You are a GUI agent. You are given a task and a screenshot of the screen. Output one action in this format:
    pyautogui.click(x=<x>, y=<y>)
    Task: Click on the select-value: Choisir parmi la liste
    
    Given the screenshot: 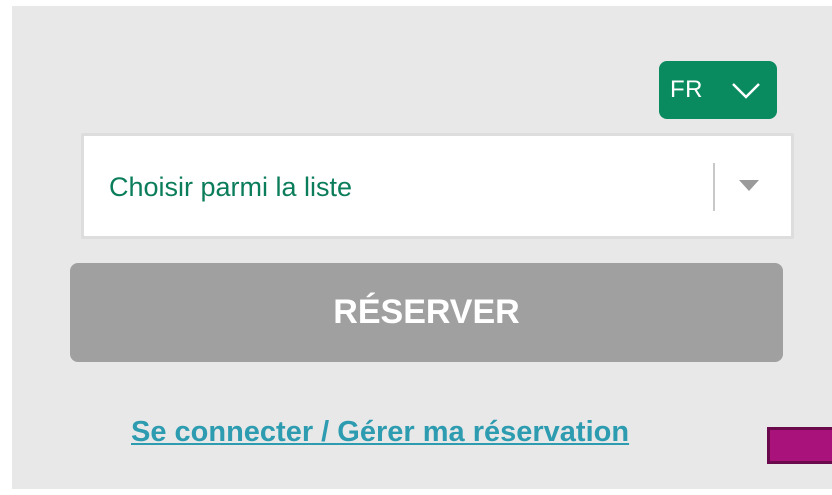 What is the action you would take?
    pyautogui.click(x=231, y=187)
    